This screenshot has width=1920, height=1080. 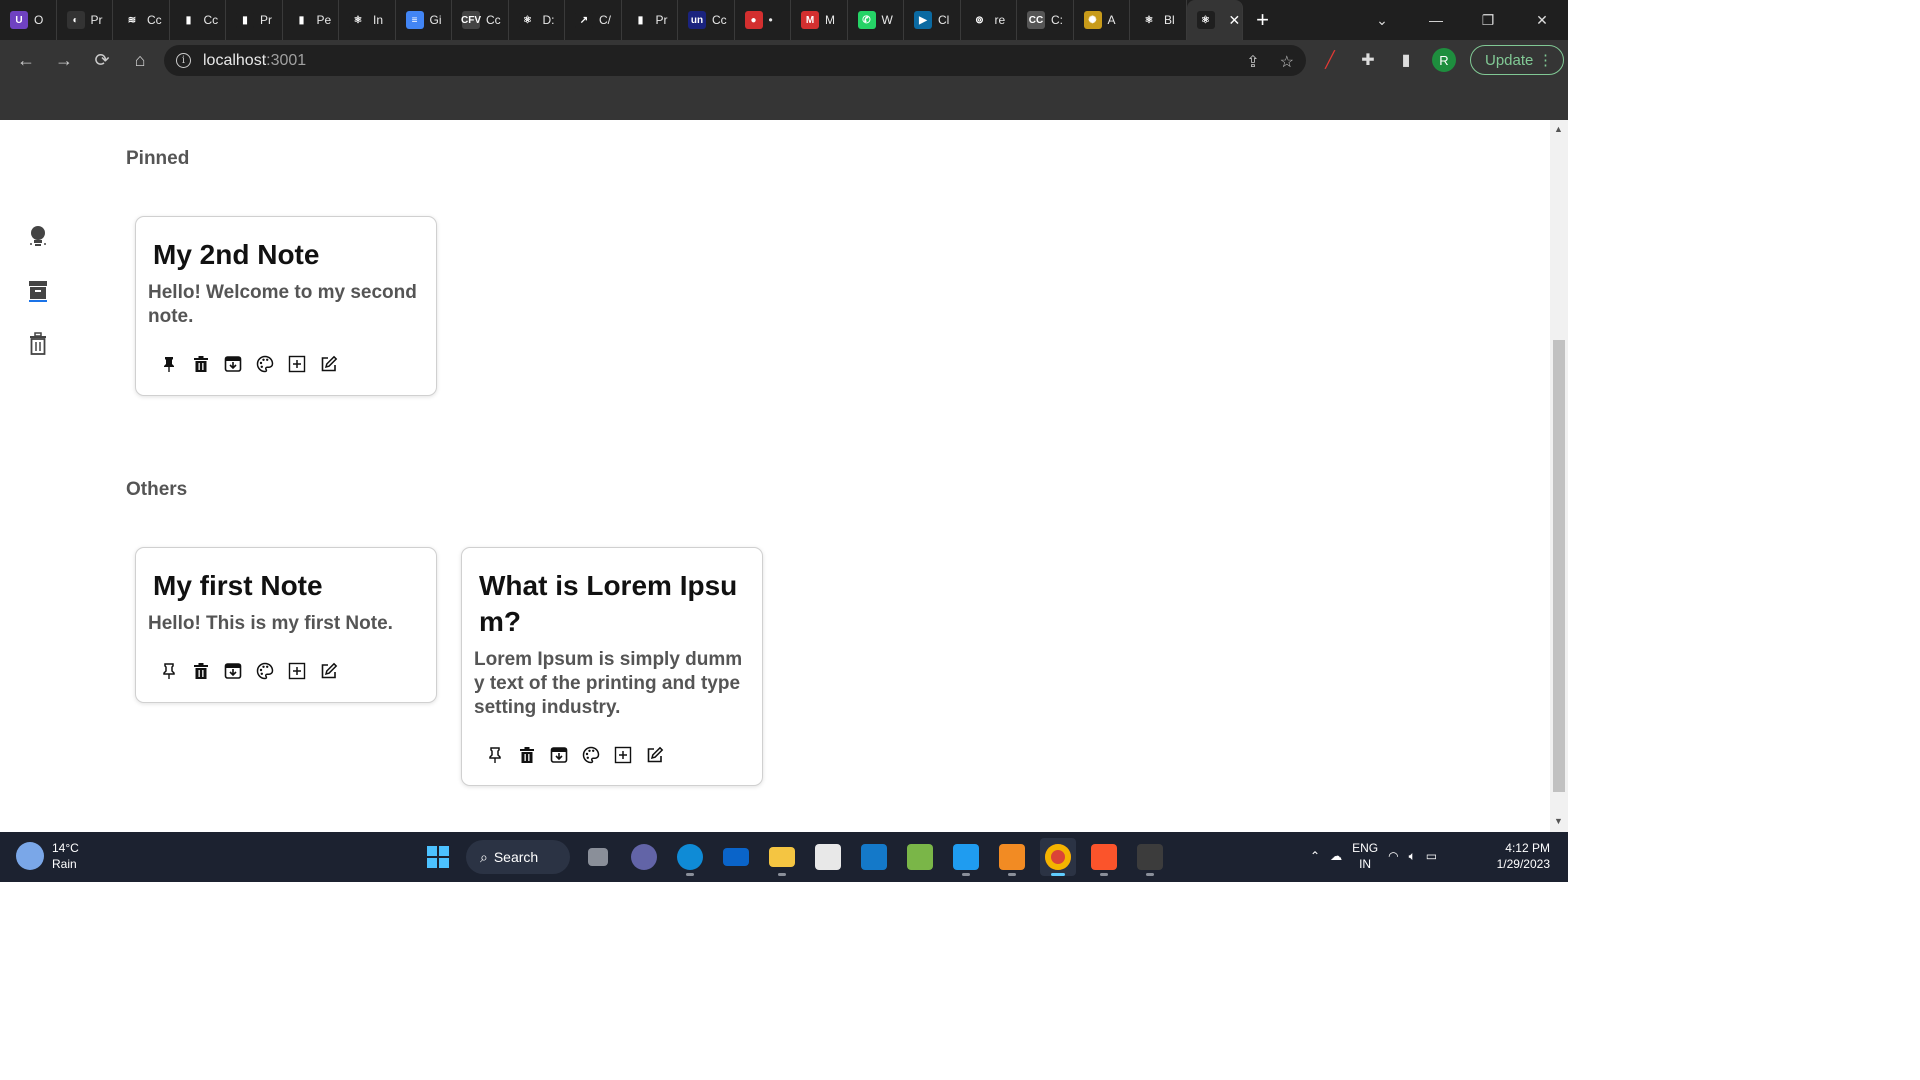 I want to click on browser-tab: CFV Cc, so click(x=480, y=20).